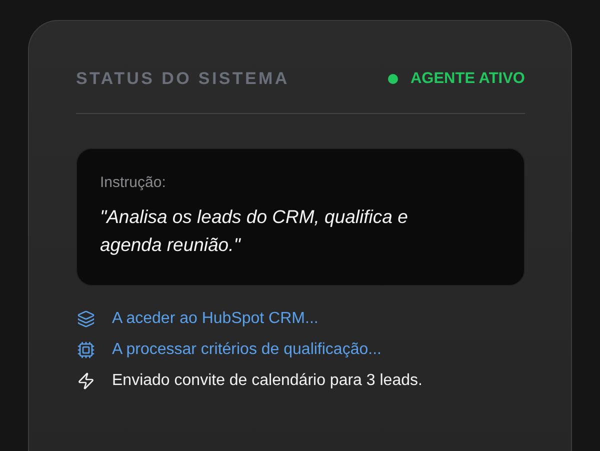 This screenshot has height=451, width=600. What do you see at coordinates (133, 182) in the screenshot?
I see `instruction-label: Instrução:` at bounding box center [133, 182].